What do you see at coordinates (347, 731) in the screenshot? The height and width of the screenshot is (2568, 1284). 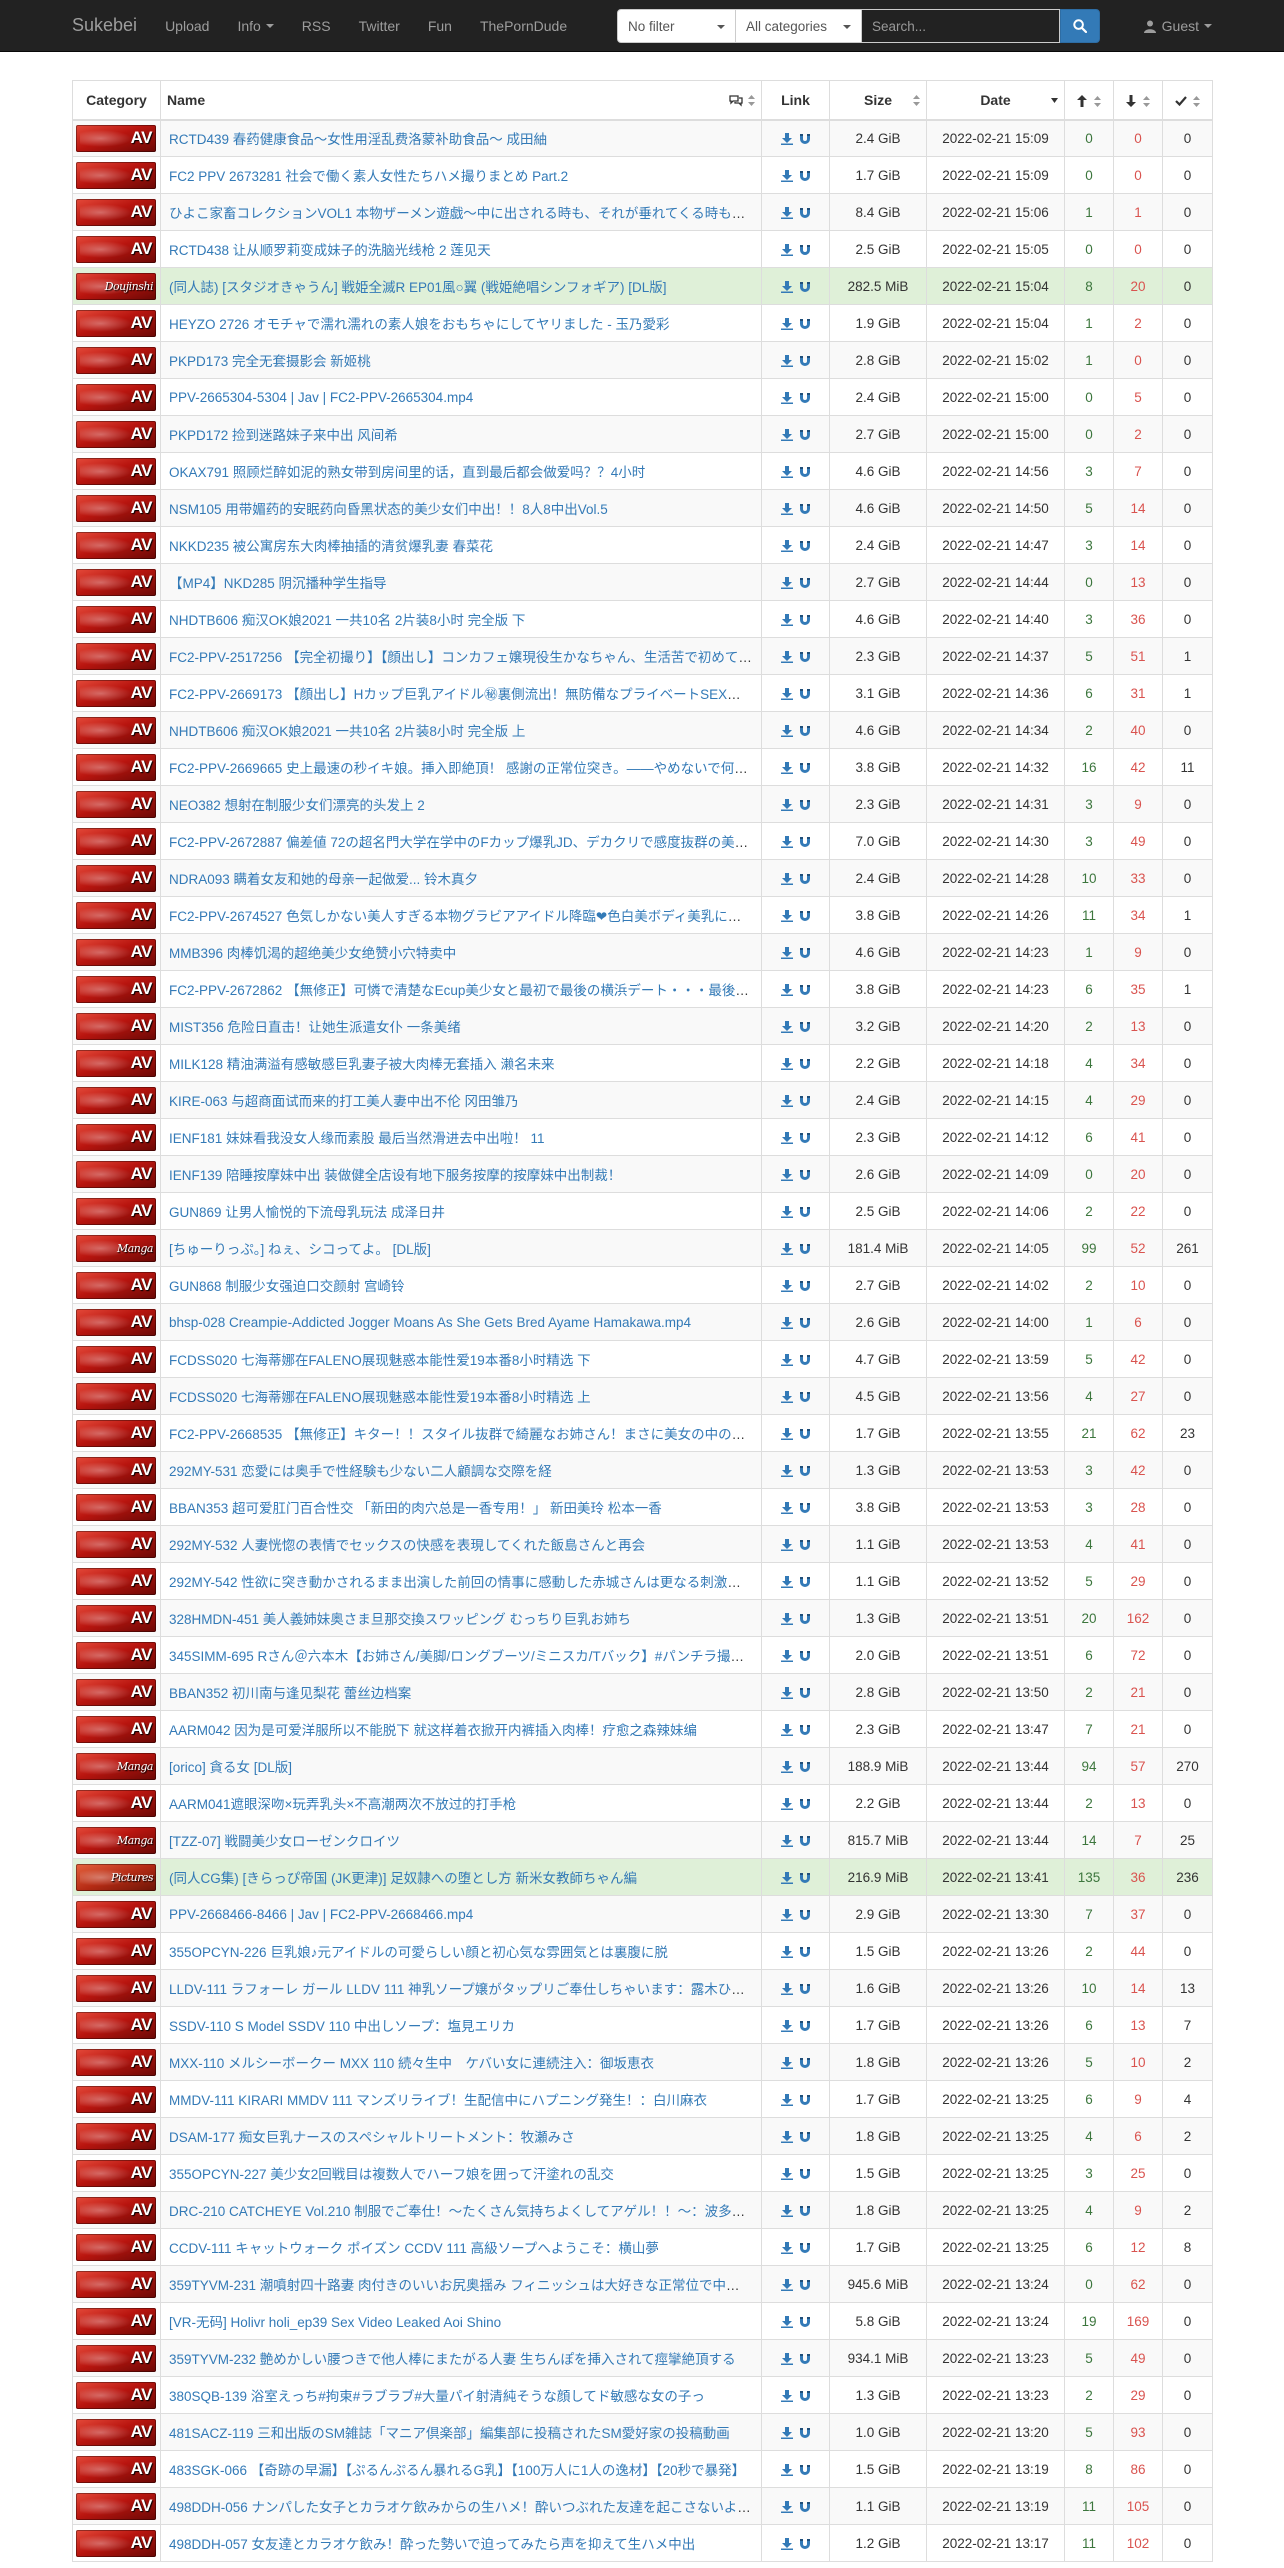 I see `torrent-title-link: NHDTB606 痴汉OK娘2021 一共10名 2片装8小时 完全版 上` at bounding box center [347, 731].